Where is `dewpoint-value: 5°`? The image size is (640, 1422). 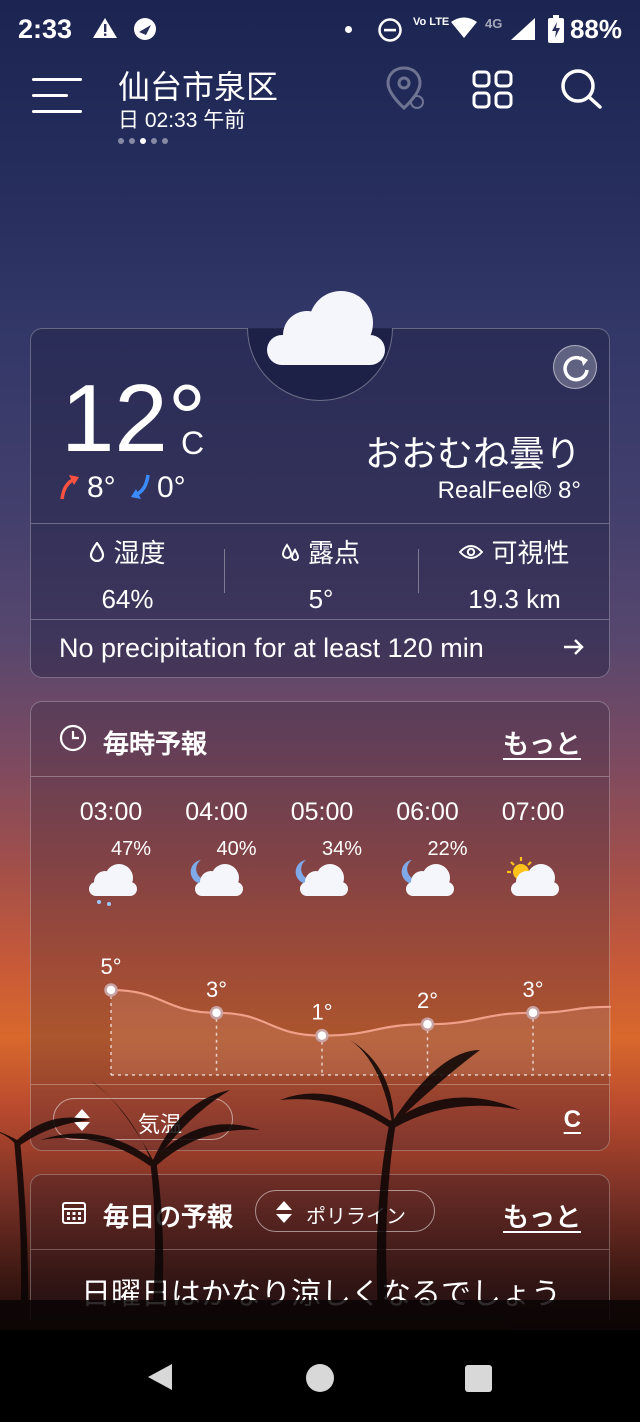 dewpoint-value: 5° is located at coordinates (321, 599).